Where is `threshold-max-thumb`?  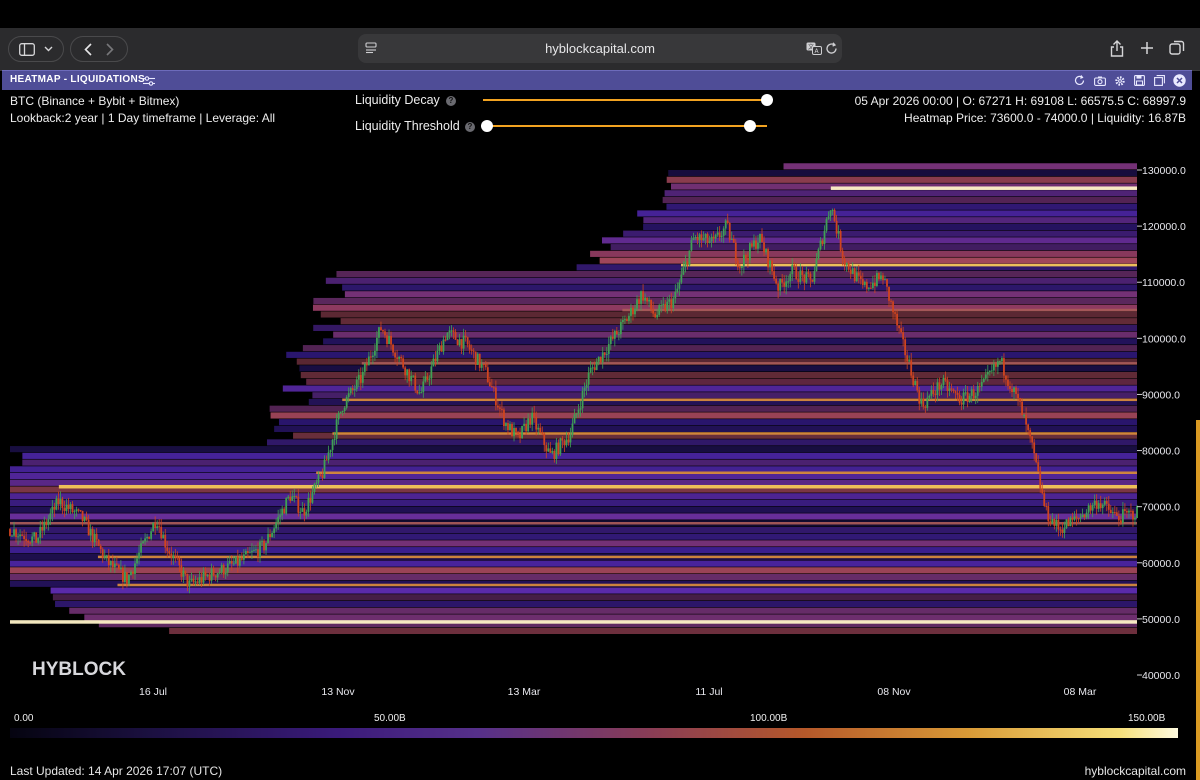 threshold-max-thumb is located at coordinates (750, 126).